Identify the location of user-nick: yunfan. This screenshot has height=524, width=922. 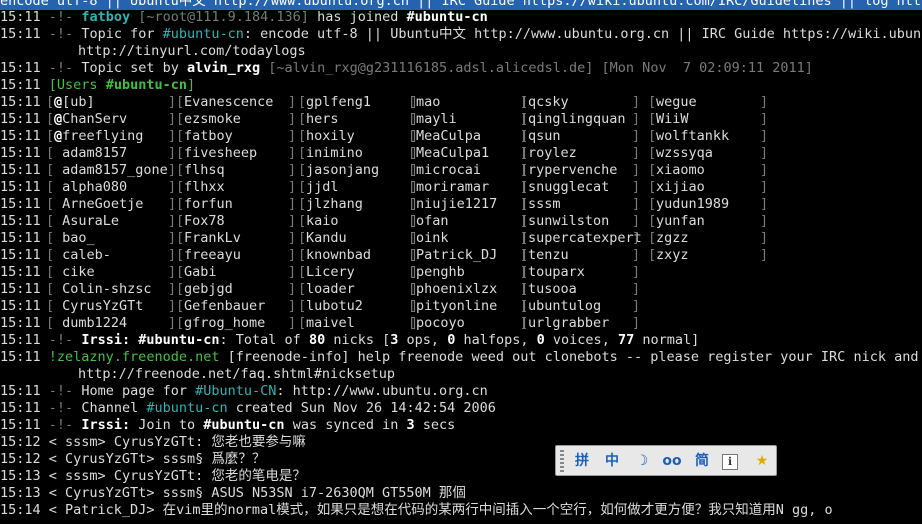
(680, 221).